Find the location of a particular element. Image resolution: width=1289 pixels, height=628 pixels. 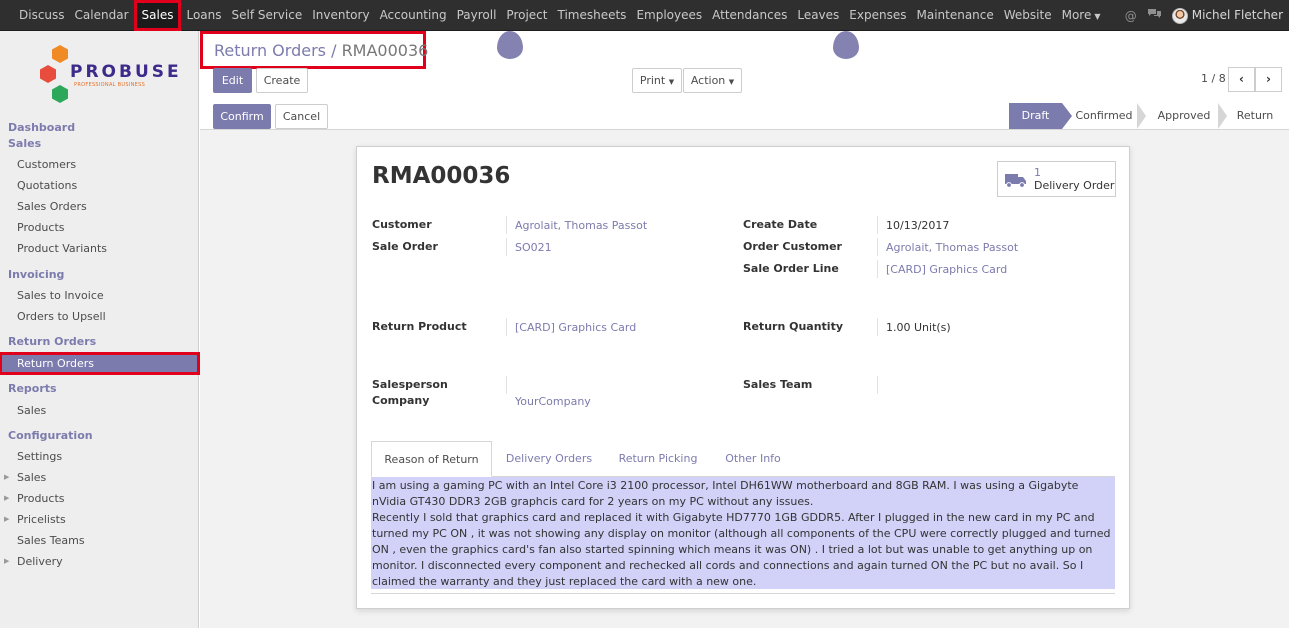

sidebar-item-config-pricelists: ▶ Pricelists is located at coordinates (99, 519).